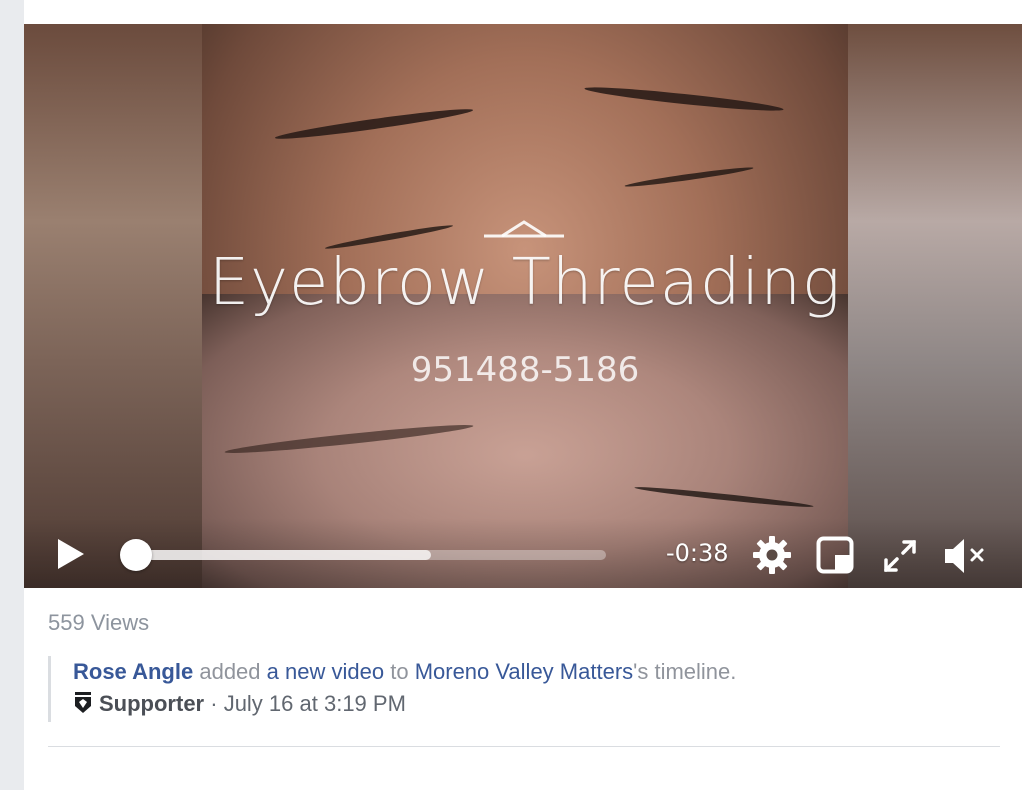 The height and width of the screenshot is (790, 1022). I want to click on fullscreen-button, so click(900, 556).